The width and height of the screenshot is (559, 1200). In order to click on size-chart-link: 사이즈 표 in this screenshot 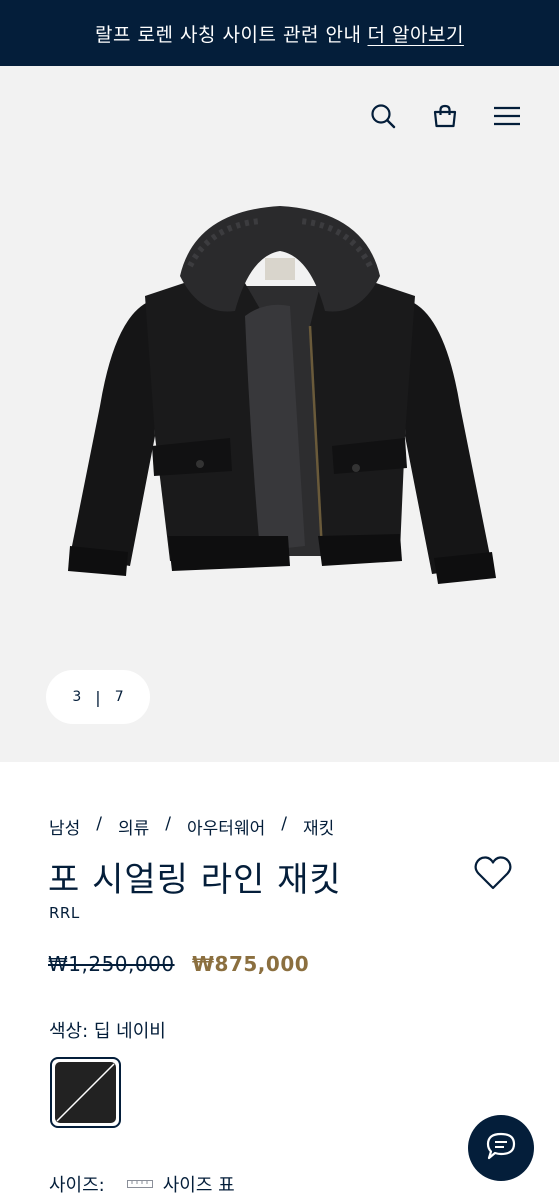, I will do `click(199, 1184)`.